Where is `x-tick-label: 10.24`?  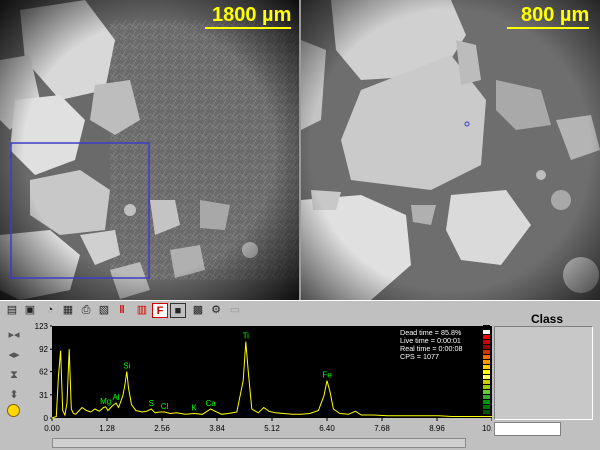 x-tick-label: 10.24 is located at coordinates (487, 428).